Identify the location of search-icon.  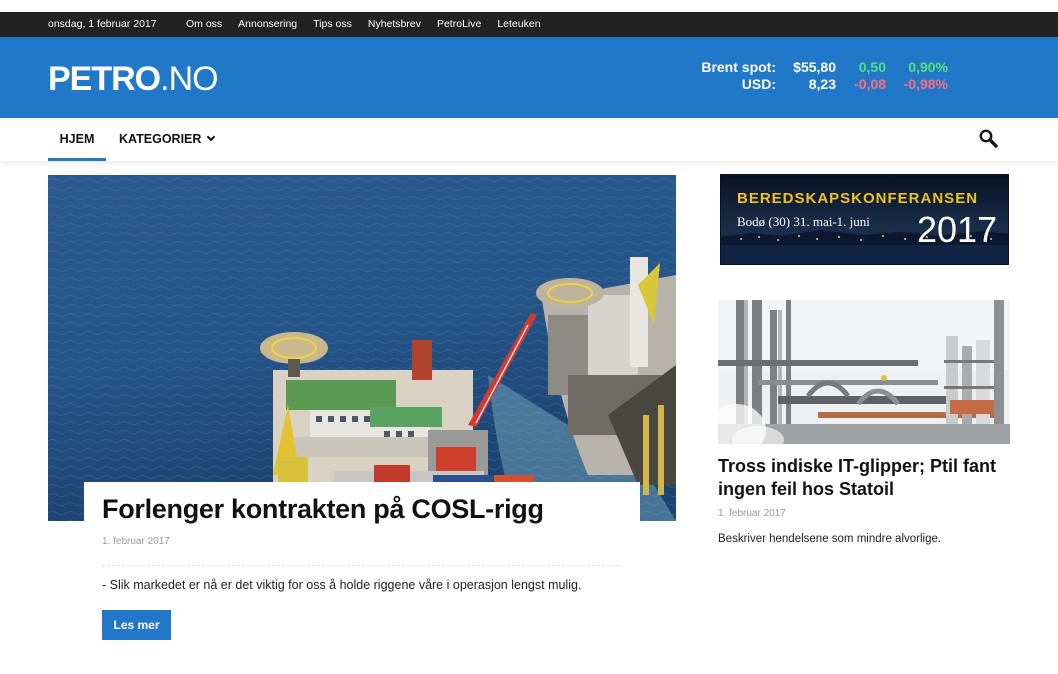
(989, 139).